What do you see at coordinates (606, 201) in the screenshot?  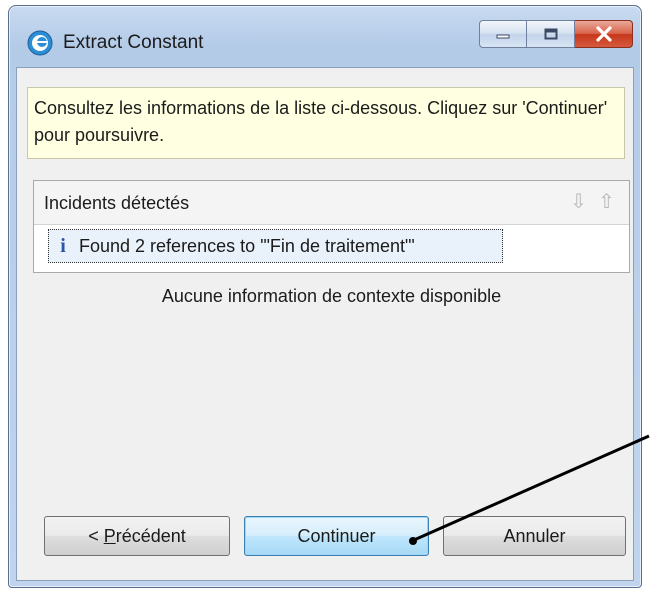 I see `previous-issue-arrow-icon: ⇧` at bounding box center [606, 201].